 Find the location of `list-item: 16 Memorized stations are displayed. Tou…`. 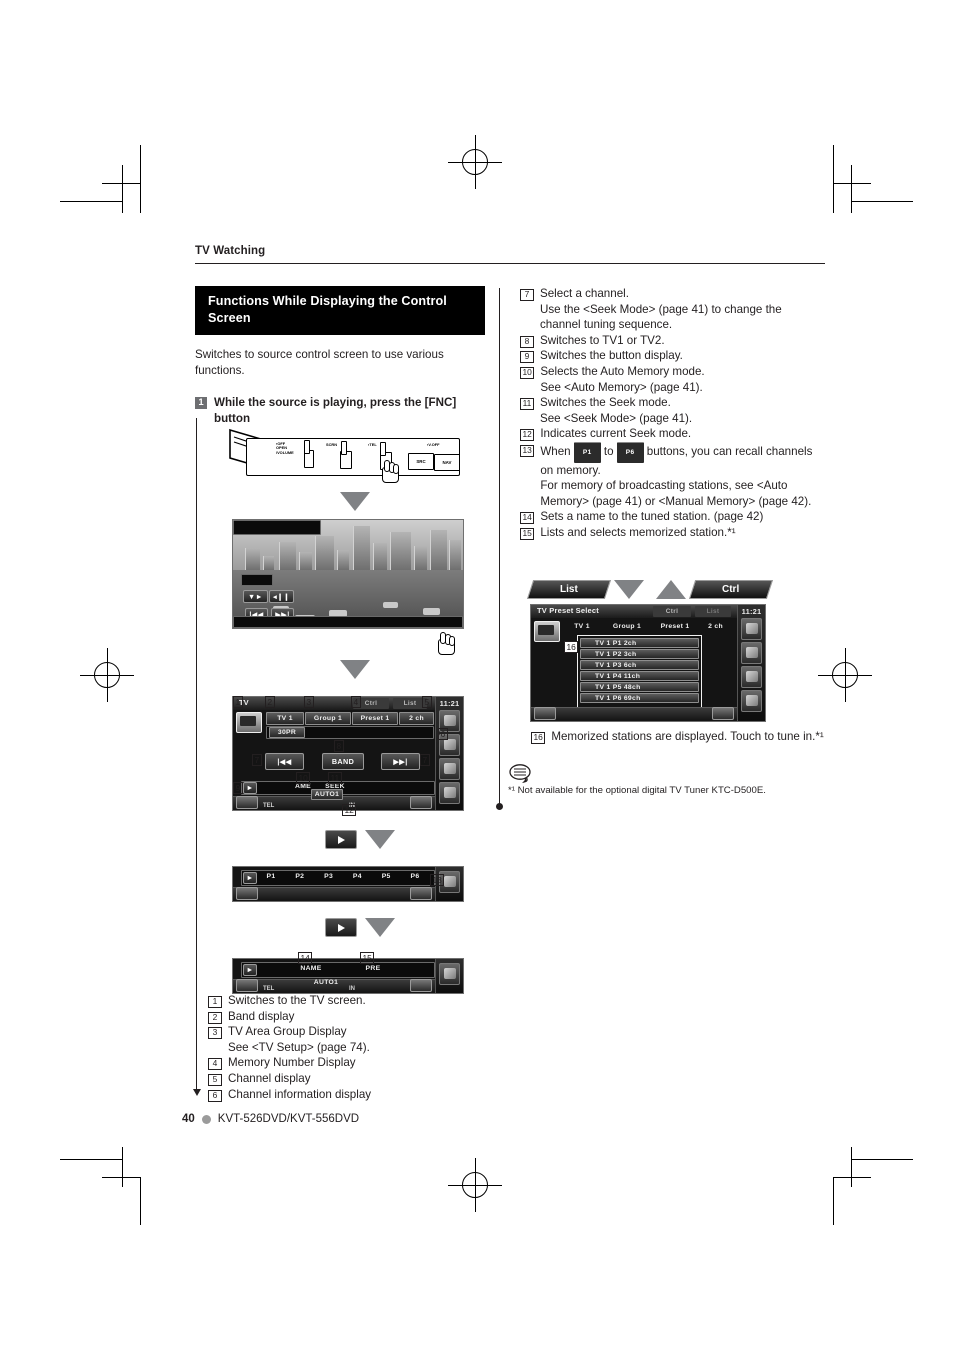

list-item: 16 Memorized stations are displayed. Tou… is located at coordinates (678, 737).